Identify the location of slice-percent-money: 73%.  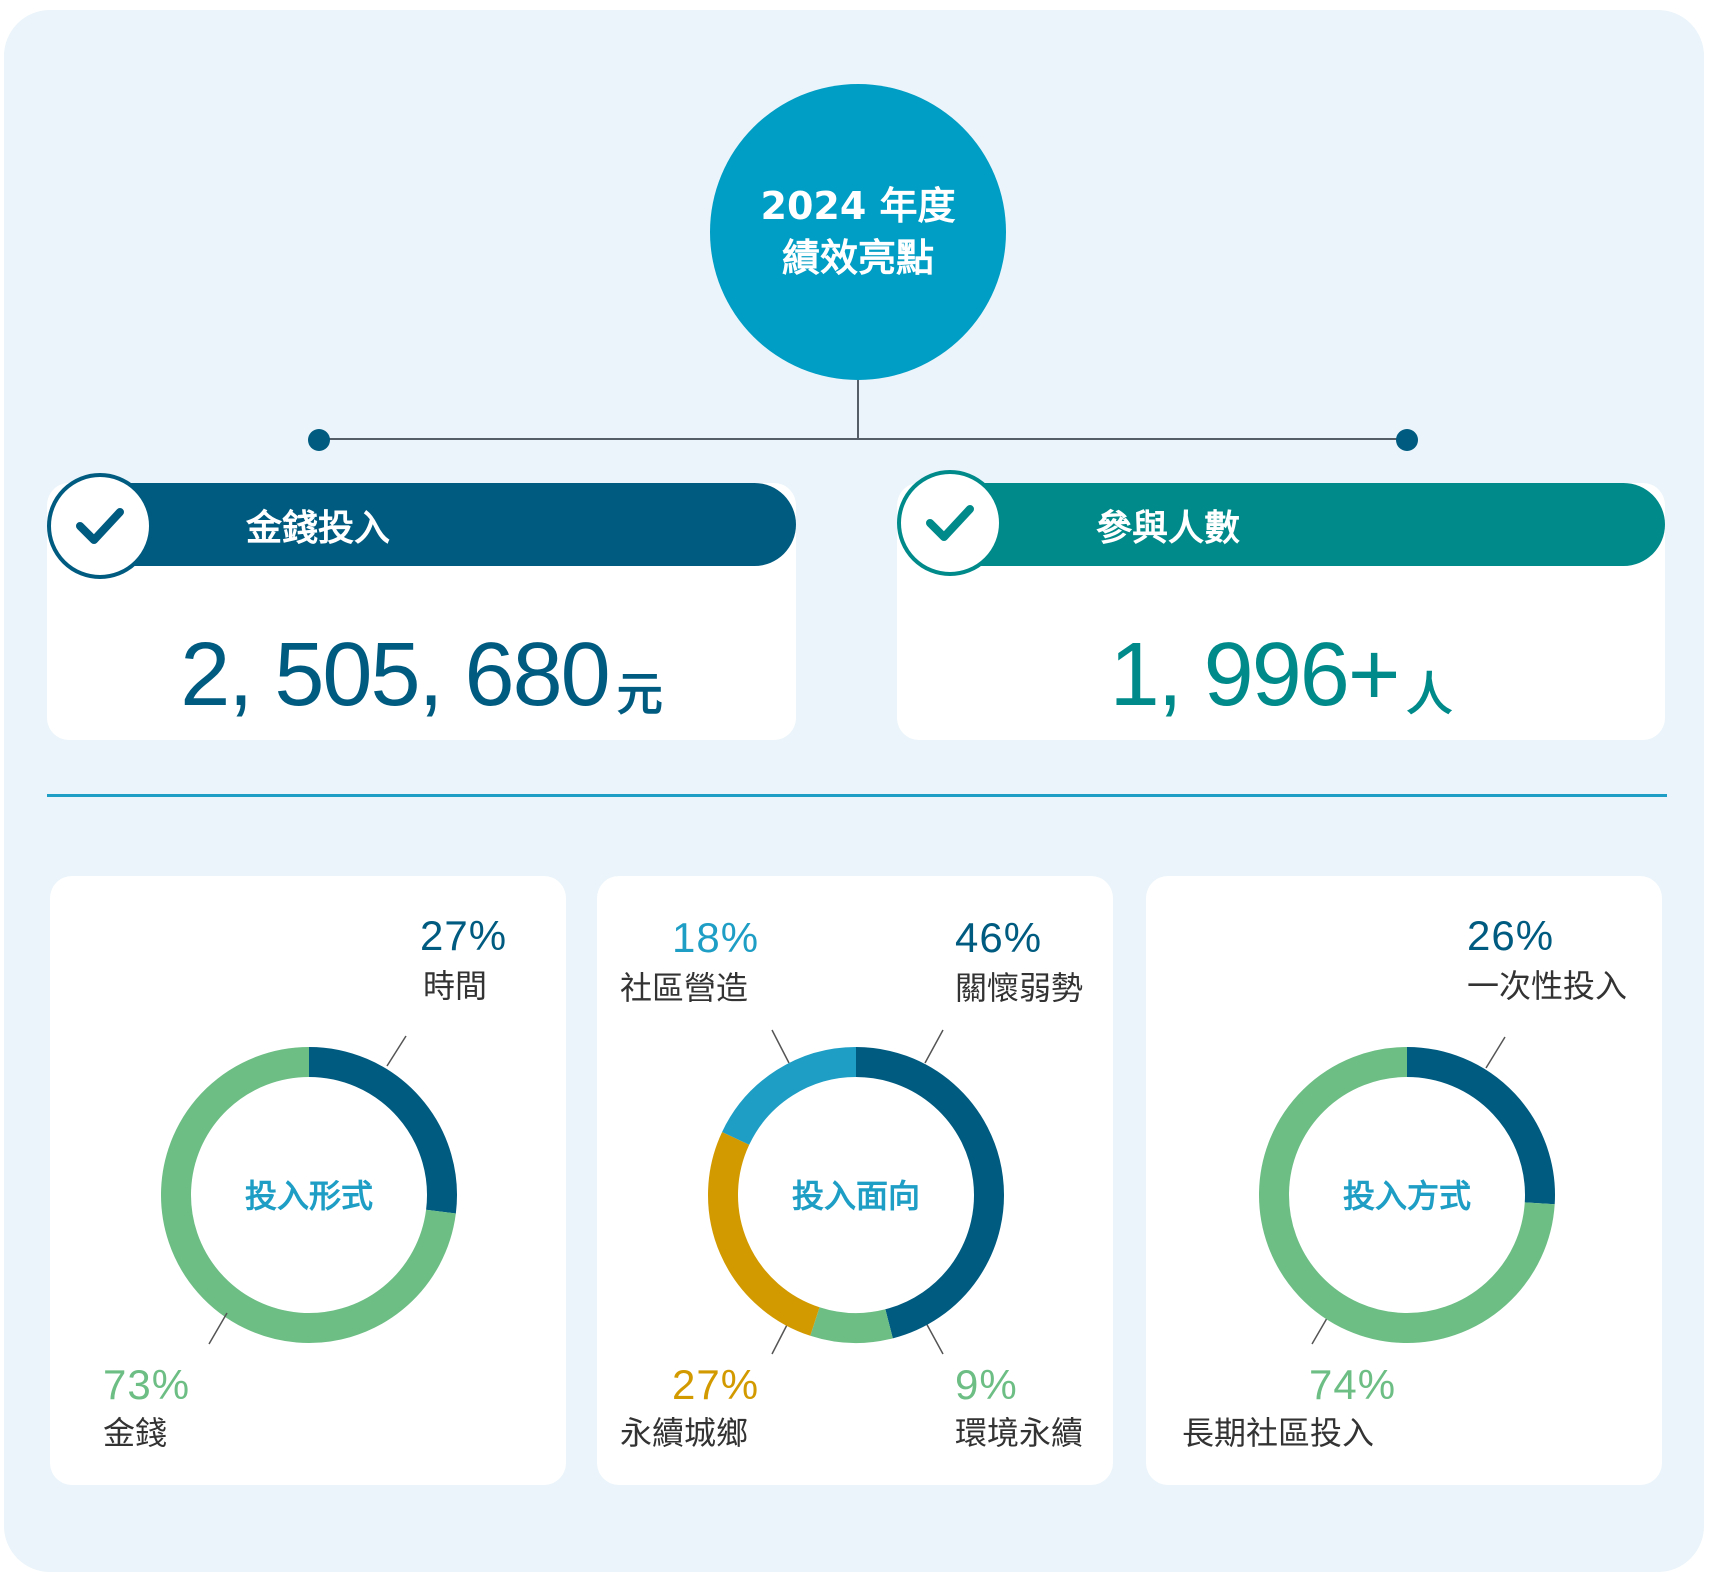
(147, 1384).